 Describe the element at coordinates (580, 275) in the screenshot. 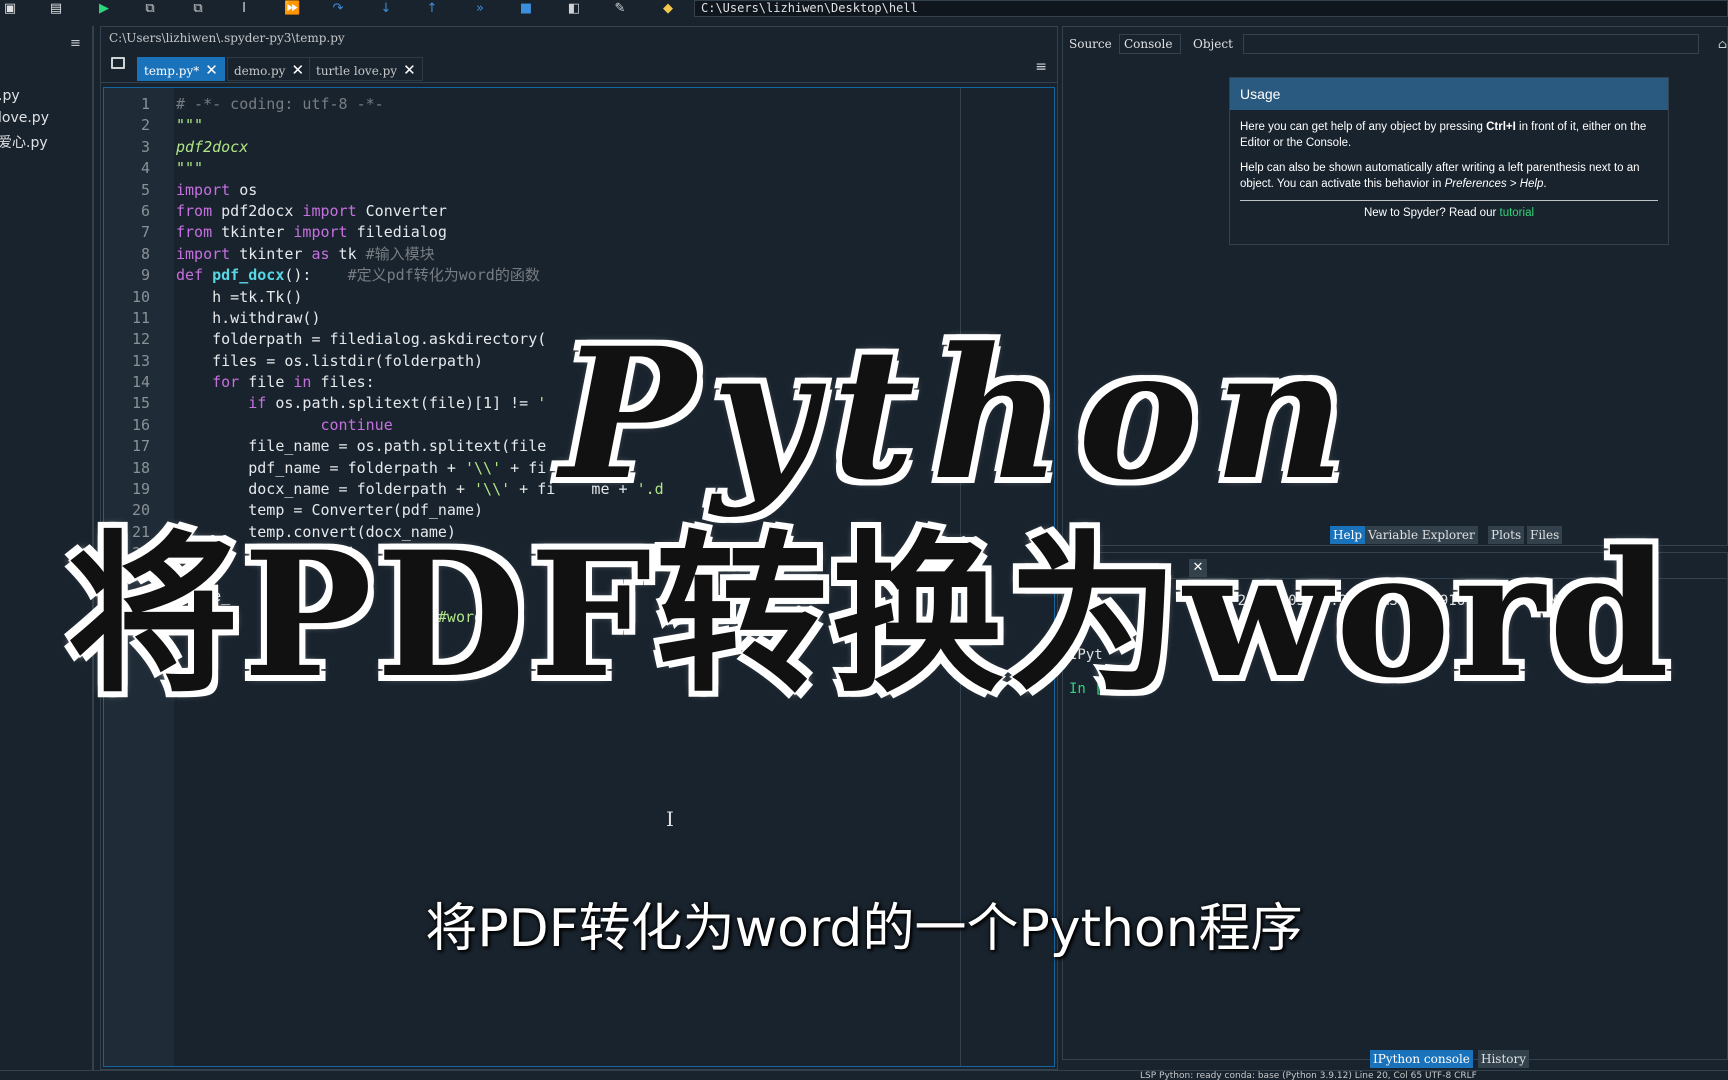

I see `code-line: 9 def pdf_docx(): #定义pdf转化为word的函数` at that location.